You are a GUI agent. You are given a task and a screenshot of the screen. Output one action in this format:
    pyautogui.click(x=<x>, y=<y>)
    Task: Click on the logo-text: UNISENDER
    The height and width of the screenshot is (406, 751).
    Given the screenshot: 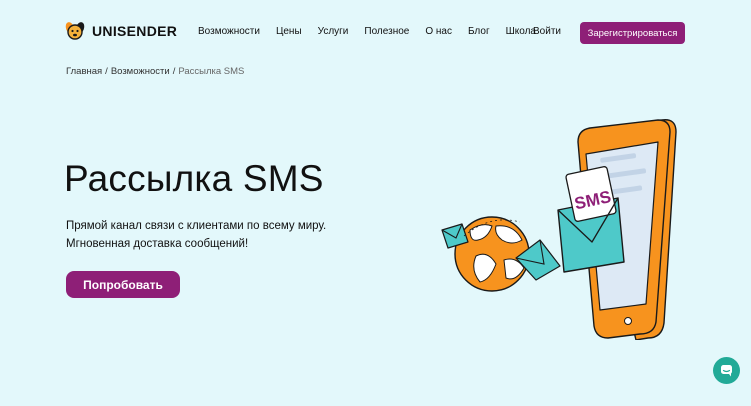 What is the action you would take?
    pyautogui.click(x=135, y=31)
    